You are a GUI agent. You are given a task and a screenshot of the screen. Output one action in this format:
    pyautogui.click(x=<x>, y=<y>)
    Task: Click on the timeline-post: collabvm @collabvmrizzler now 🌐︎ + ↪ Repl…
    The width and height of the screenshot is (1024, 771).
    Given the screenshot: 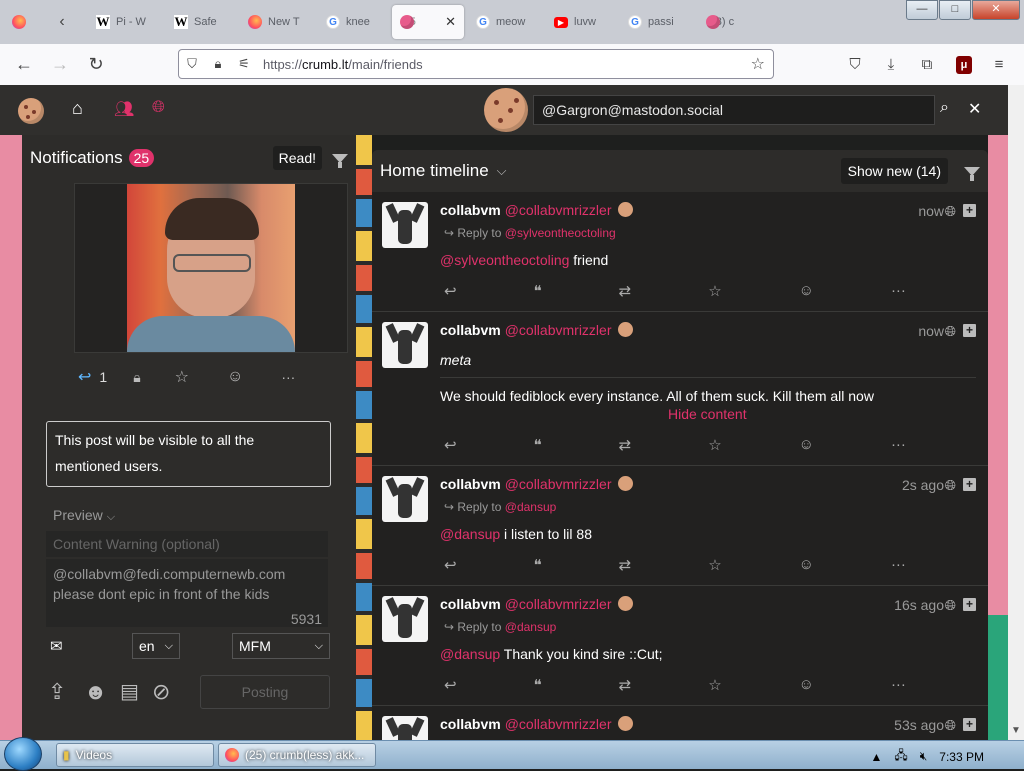 What is the action you would take?
    pyautogui.click(x=680, y=252)
    